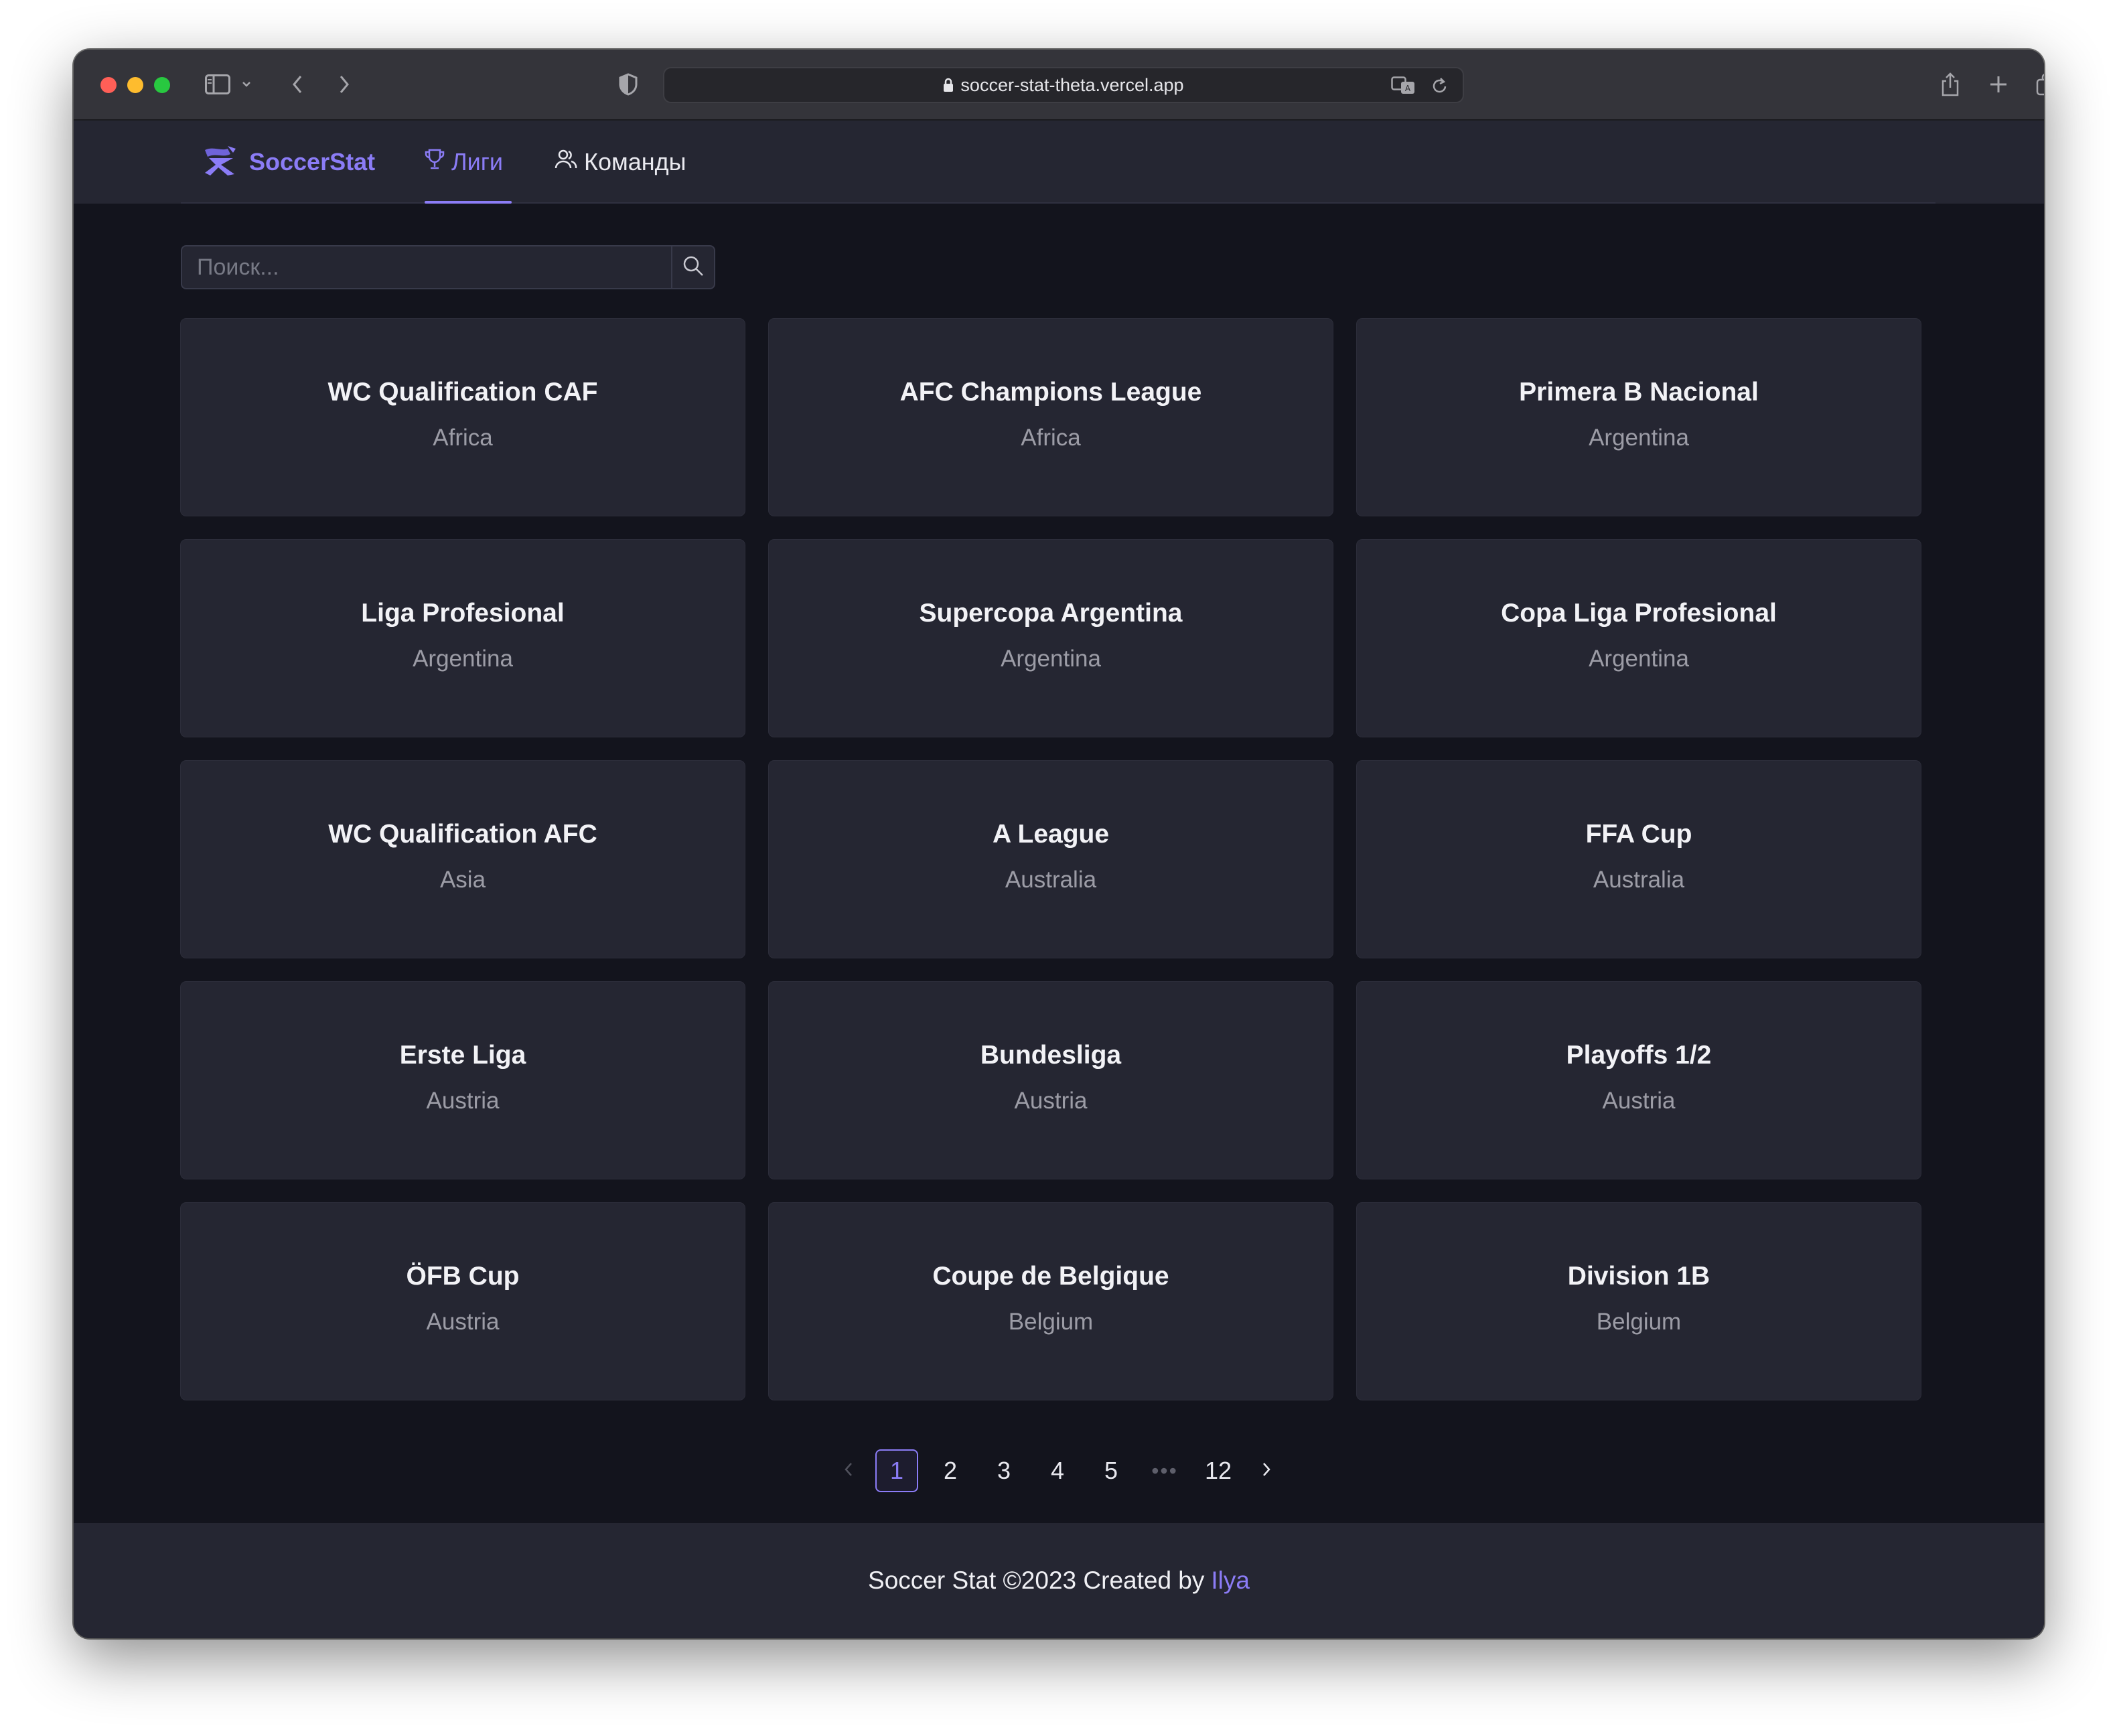  What do you see at coordinates (435, 162) in the screenshot?
I see `trophy-icon` at bounding box center [435, 162].